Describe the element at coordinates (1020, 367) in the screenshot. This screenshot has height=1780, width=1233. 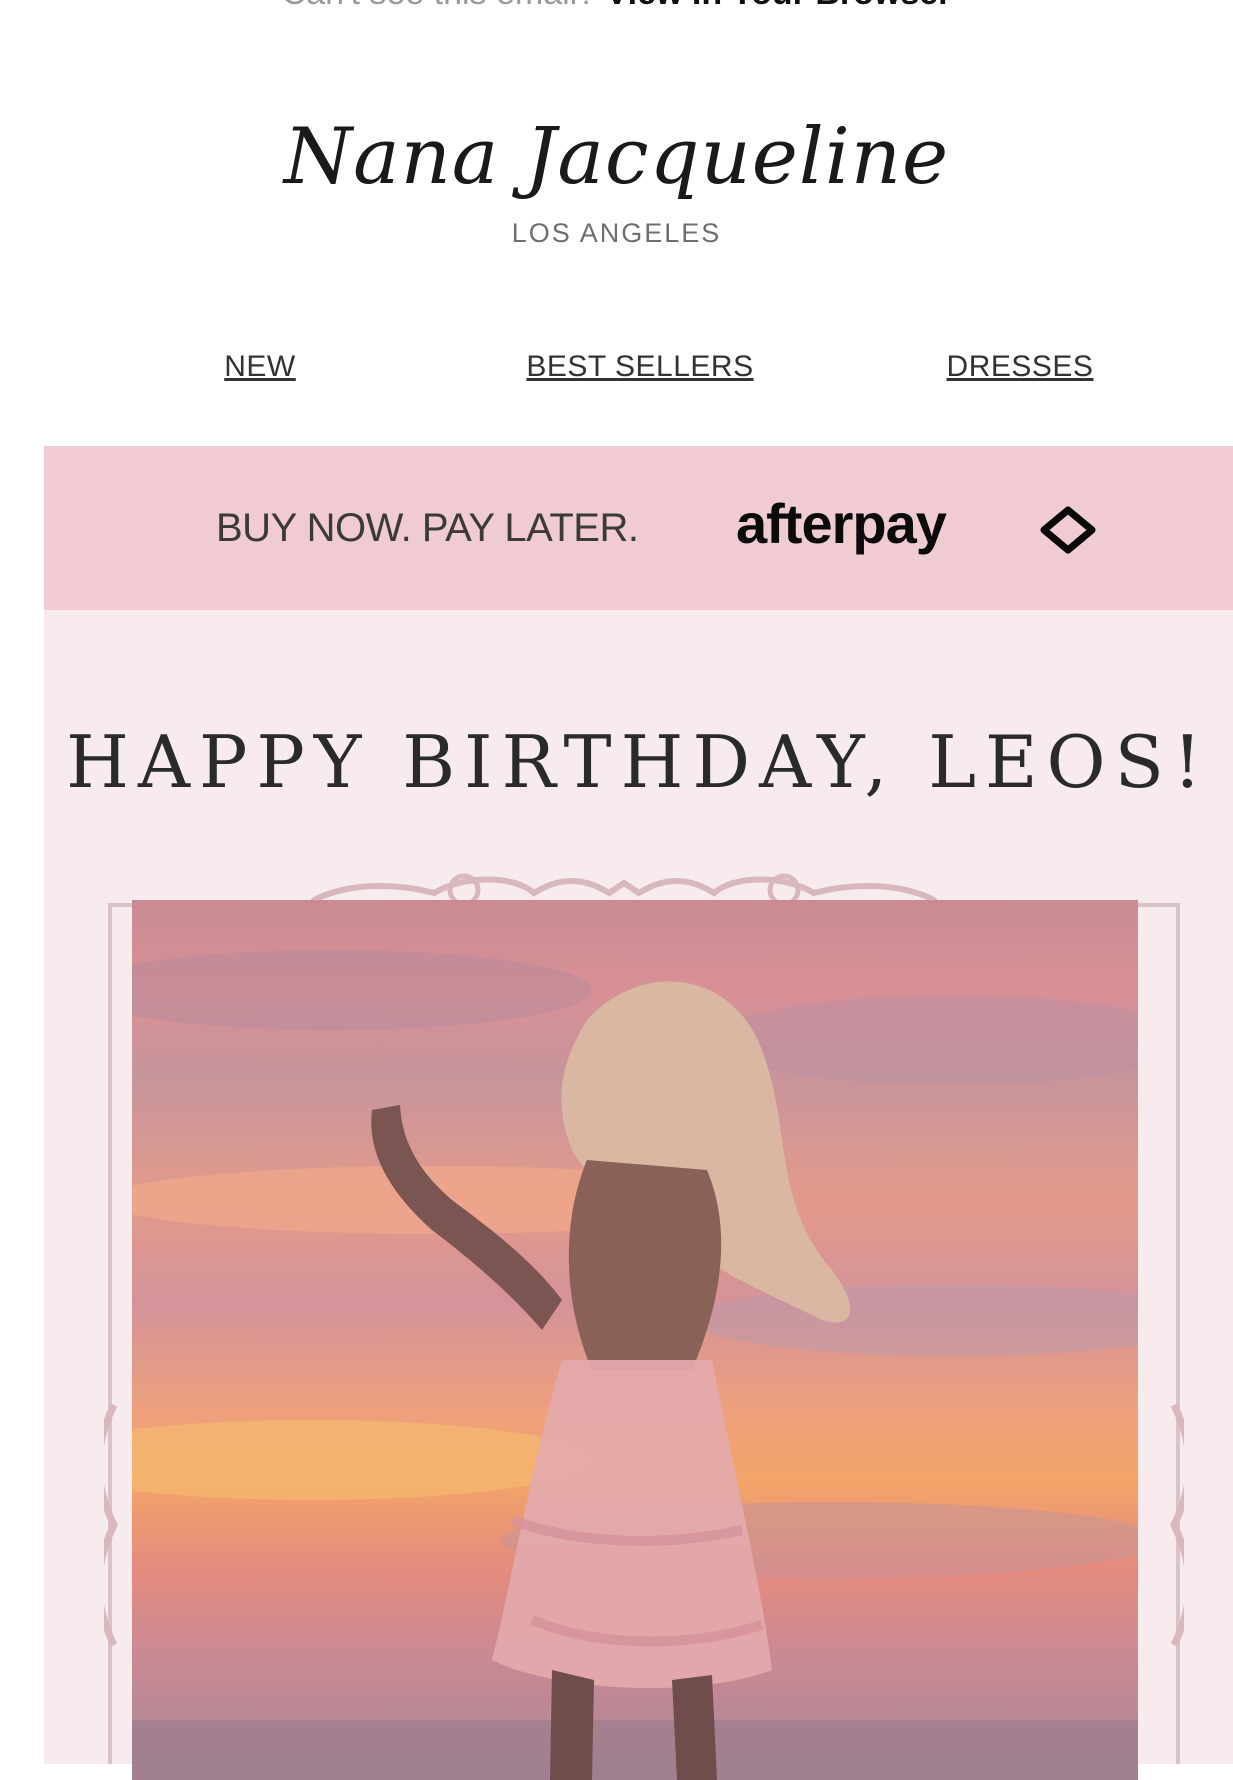
I see `nav-link-dresses: DRESSES` at that location.